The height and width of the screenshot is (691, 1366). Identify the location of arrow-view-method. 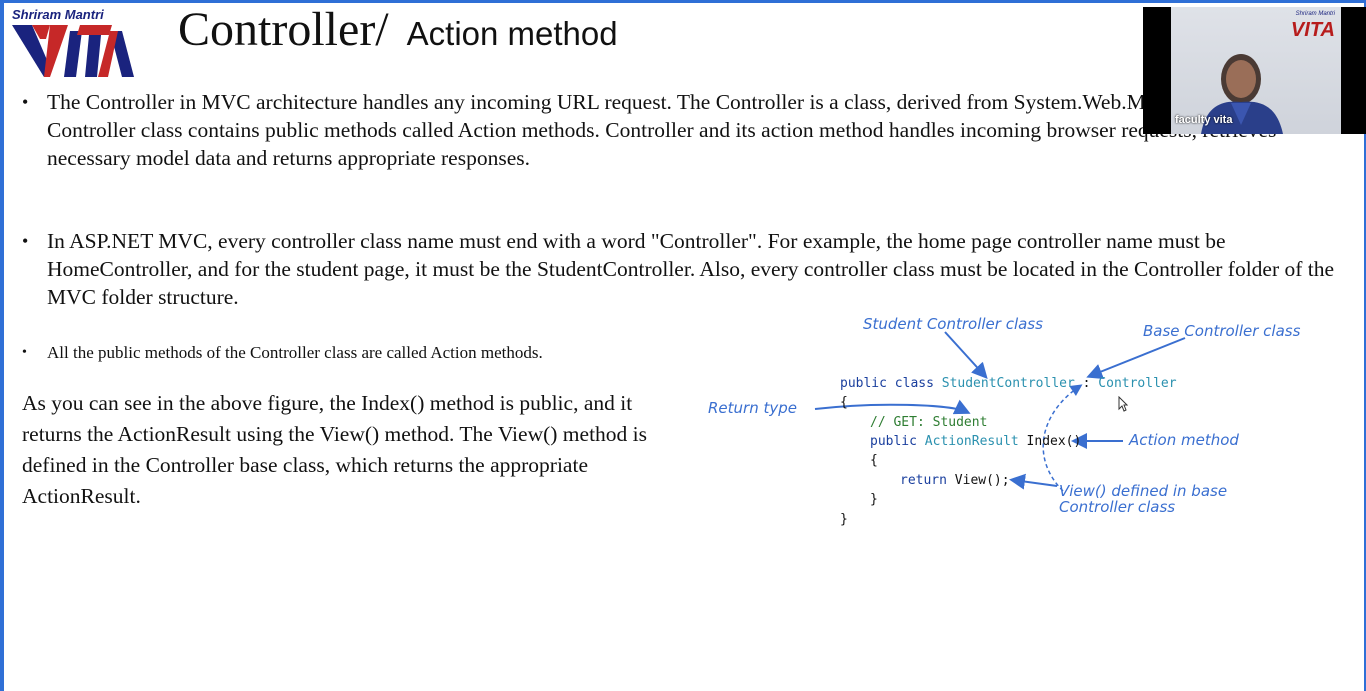
(1033, 481).